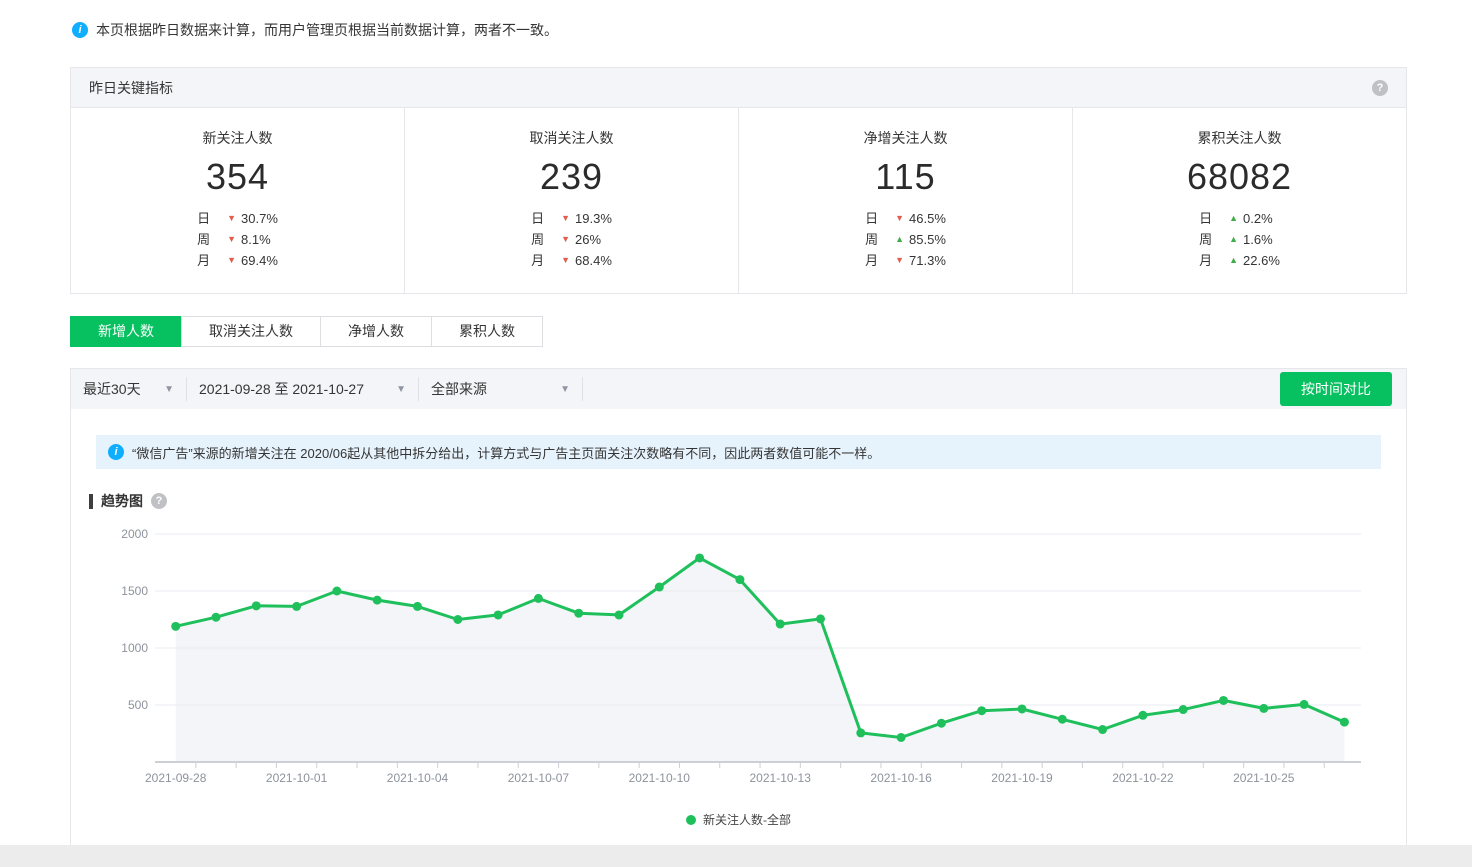 This screenshot has width=1472, height=867. I want to click on change-percent: 68.4%, so click(593, 260).